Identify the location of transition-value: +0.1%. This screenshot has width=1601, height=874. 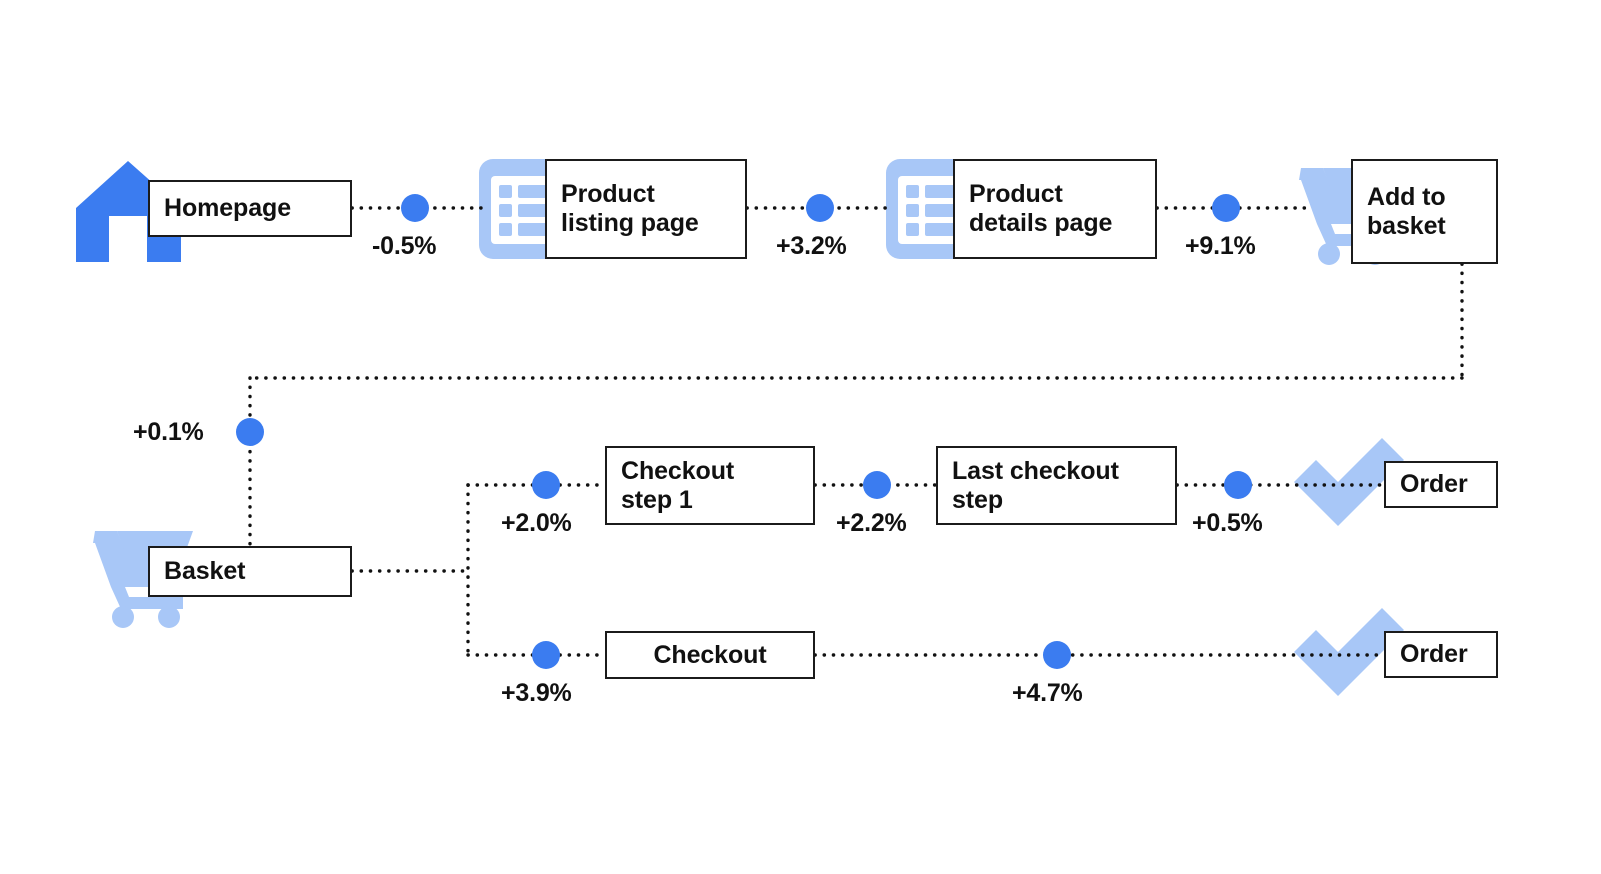
(168, 432).